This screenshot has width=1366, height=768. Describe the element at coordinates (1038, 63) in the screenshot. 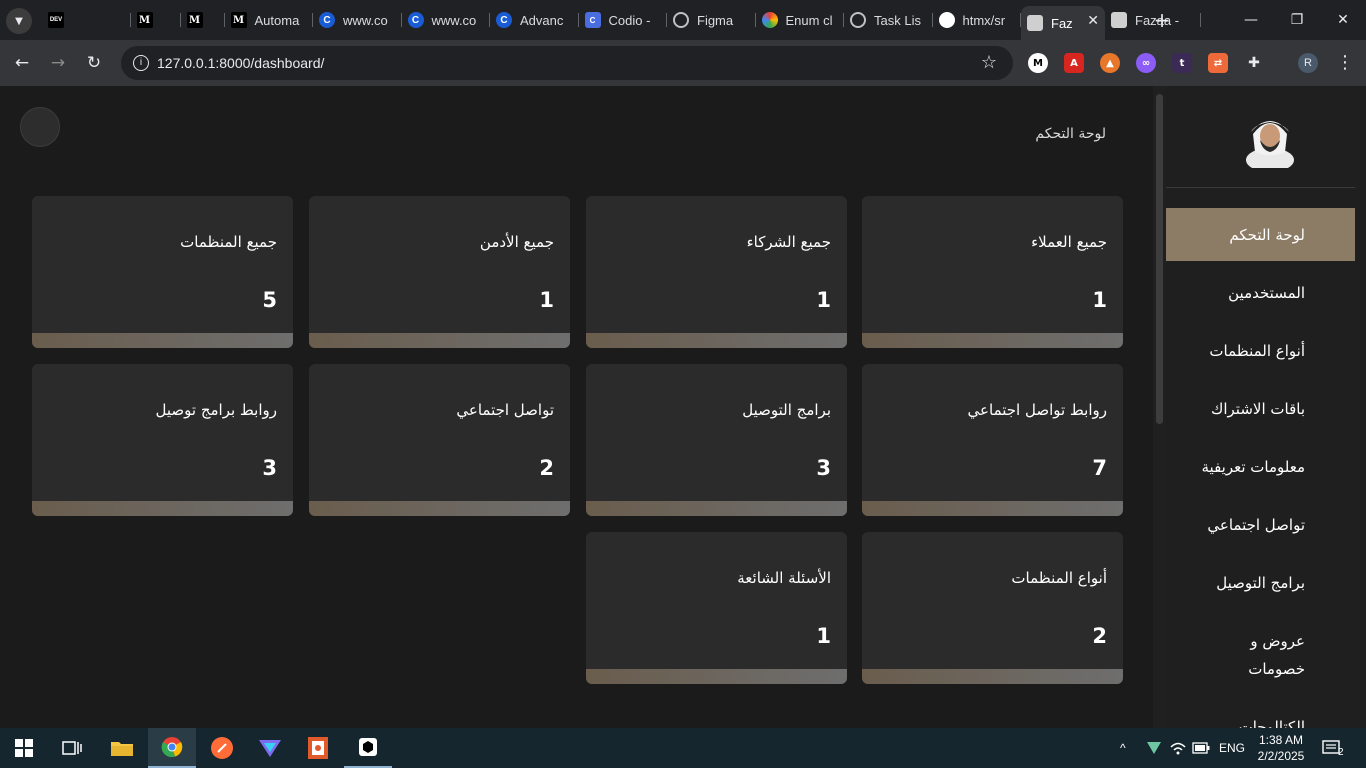

I see `medium-extension-icon: M` at that location.